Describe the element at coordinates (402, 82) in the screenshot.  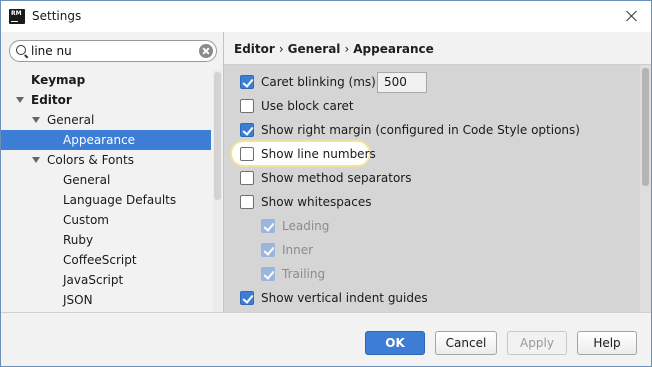
I see `caret-blink-rate-field: 500` at that location.